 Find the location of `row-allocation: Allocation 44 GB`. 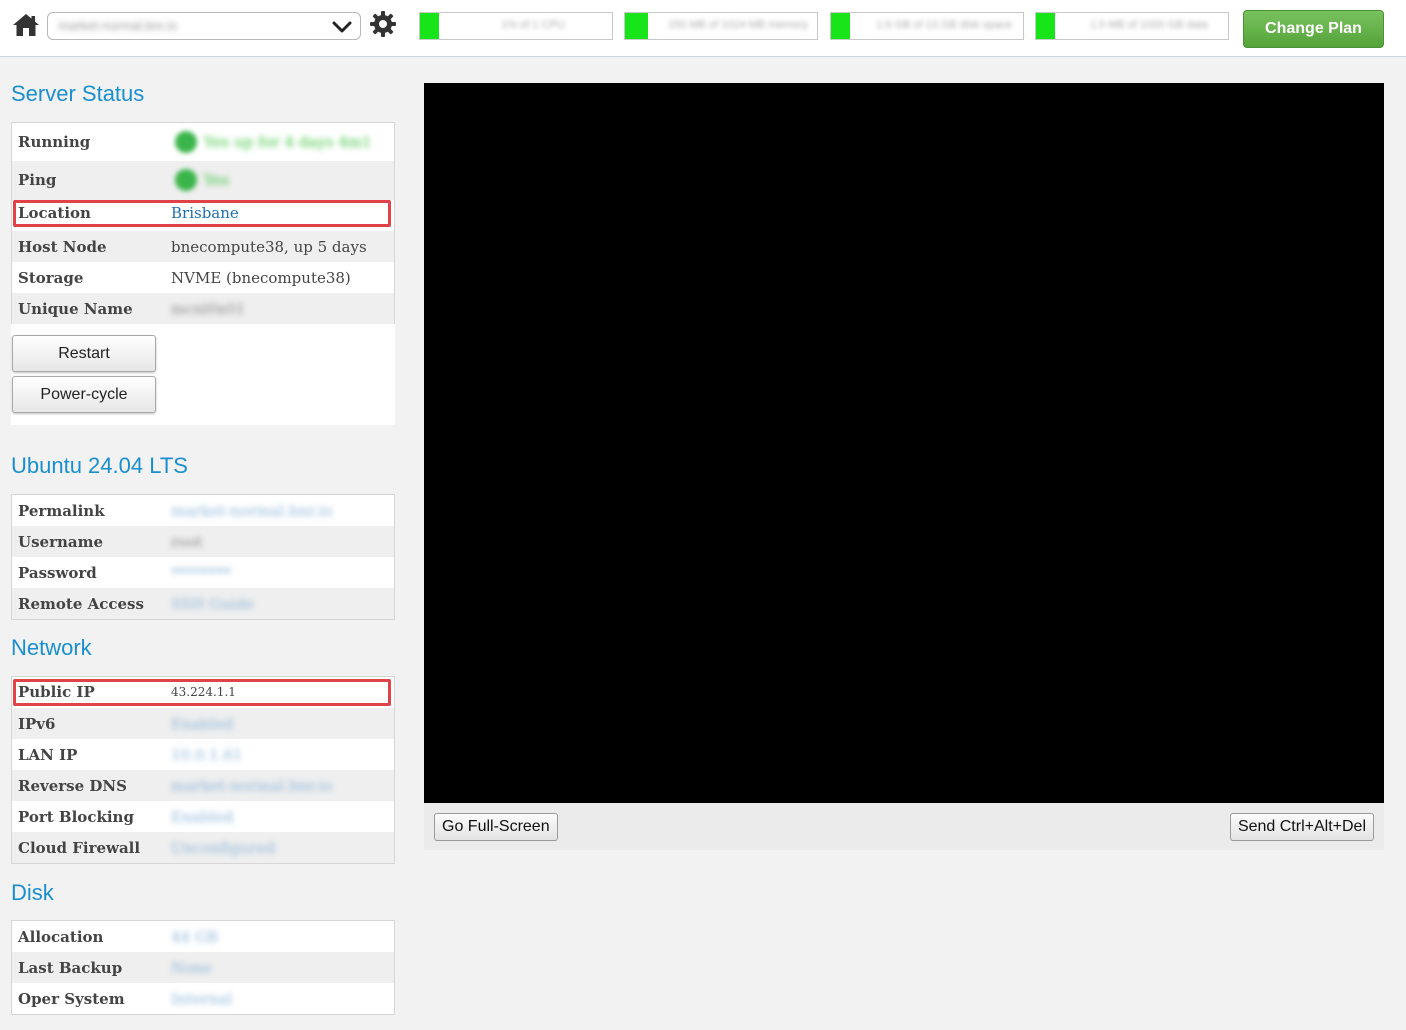

row-allocation: Allocation 44 GB is located at coordinates (203, 936).